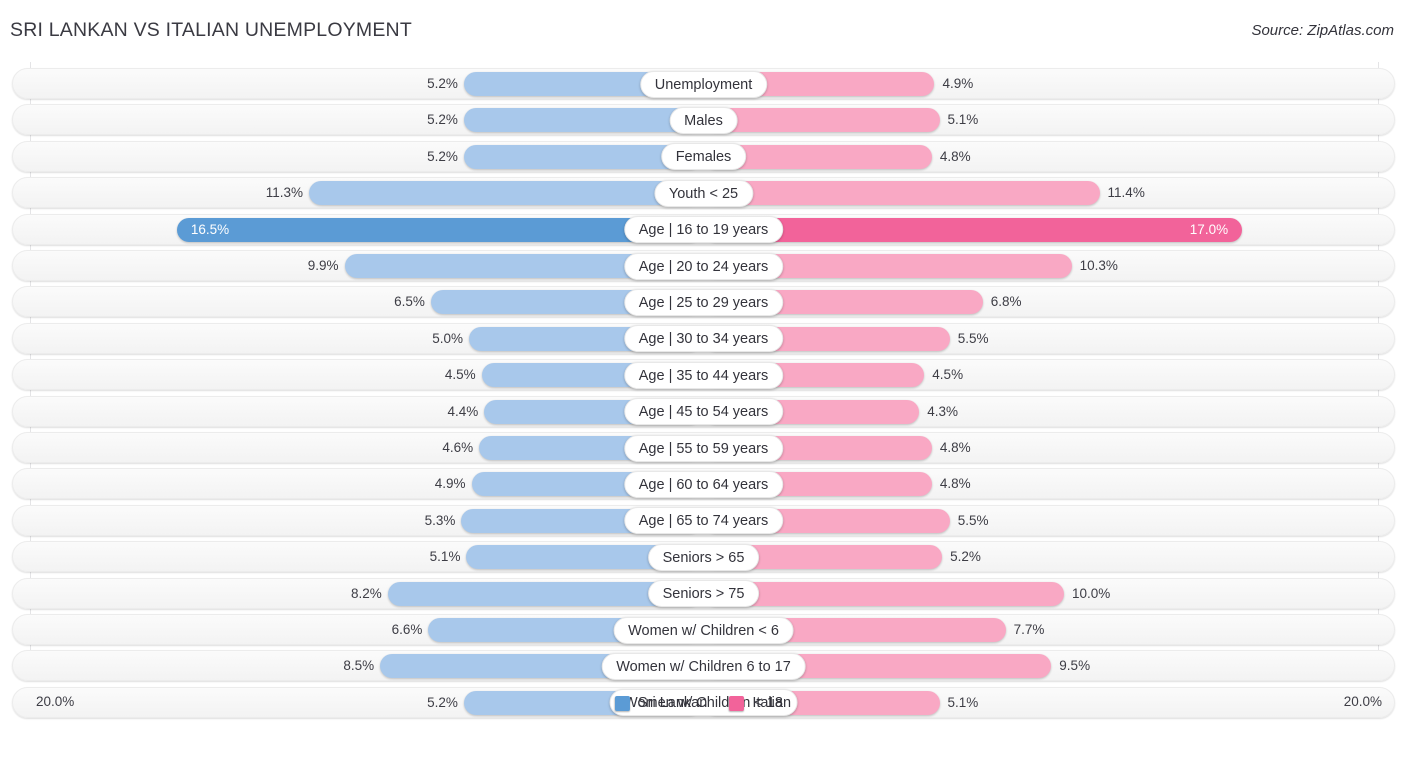  I want to click on category-label: Age | 20 to 24 years, so click(703, 266).